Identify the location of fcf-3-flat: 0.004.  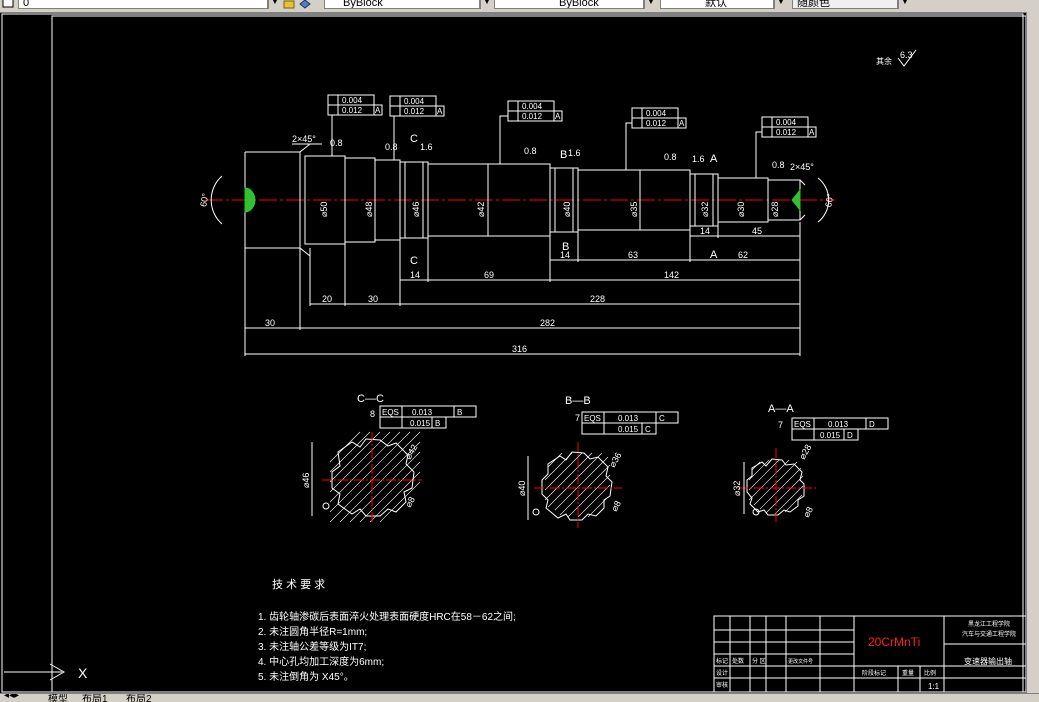
(532, 106).